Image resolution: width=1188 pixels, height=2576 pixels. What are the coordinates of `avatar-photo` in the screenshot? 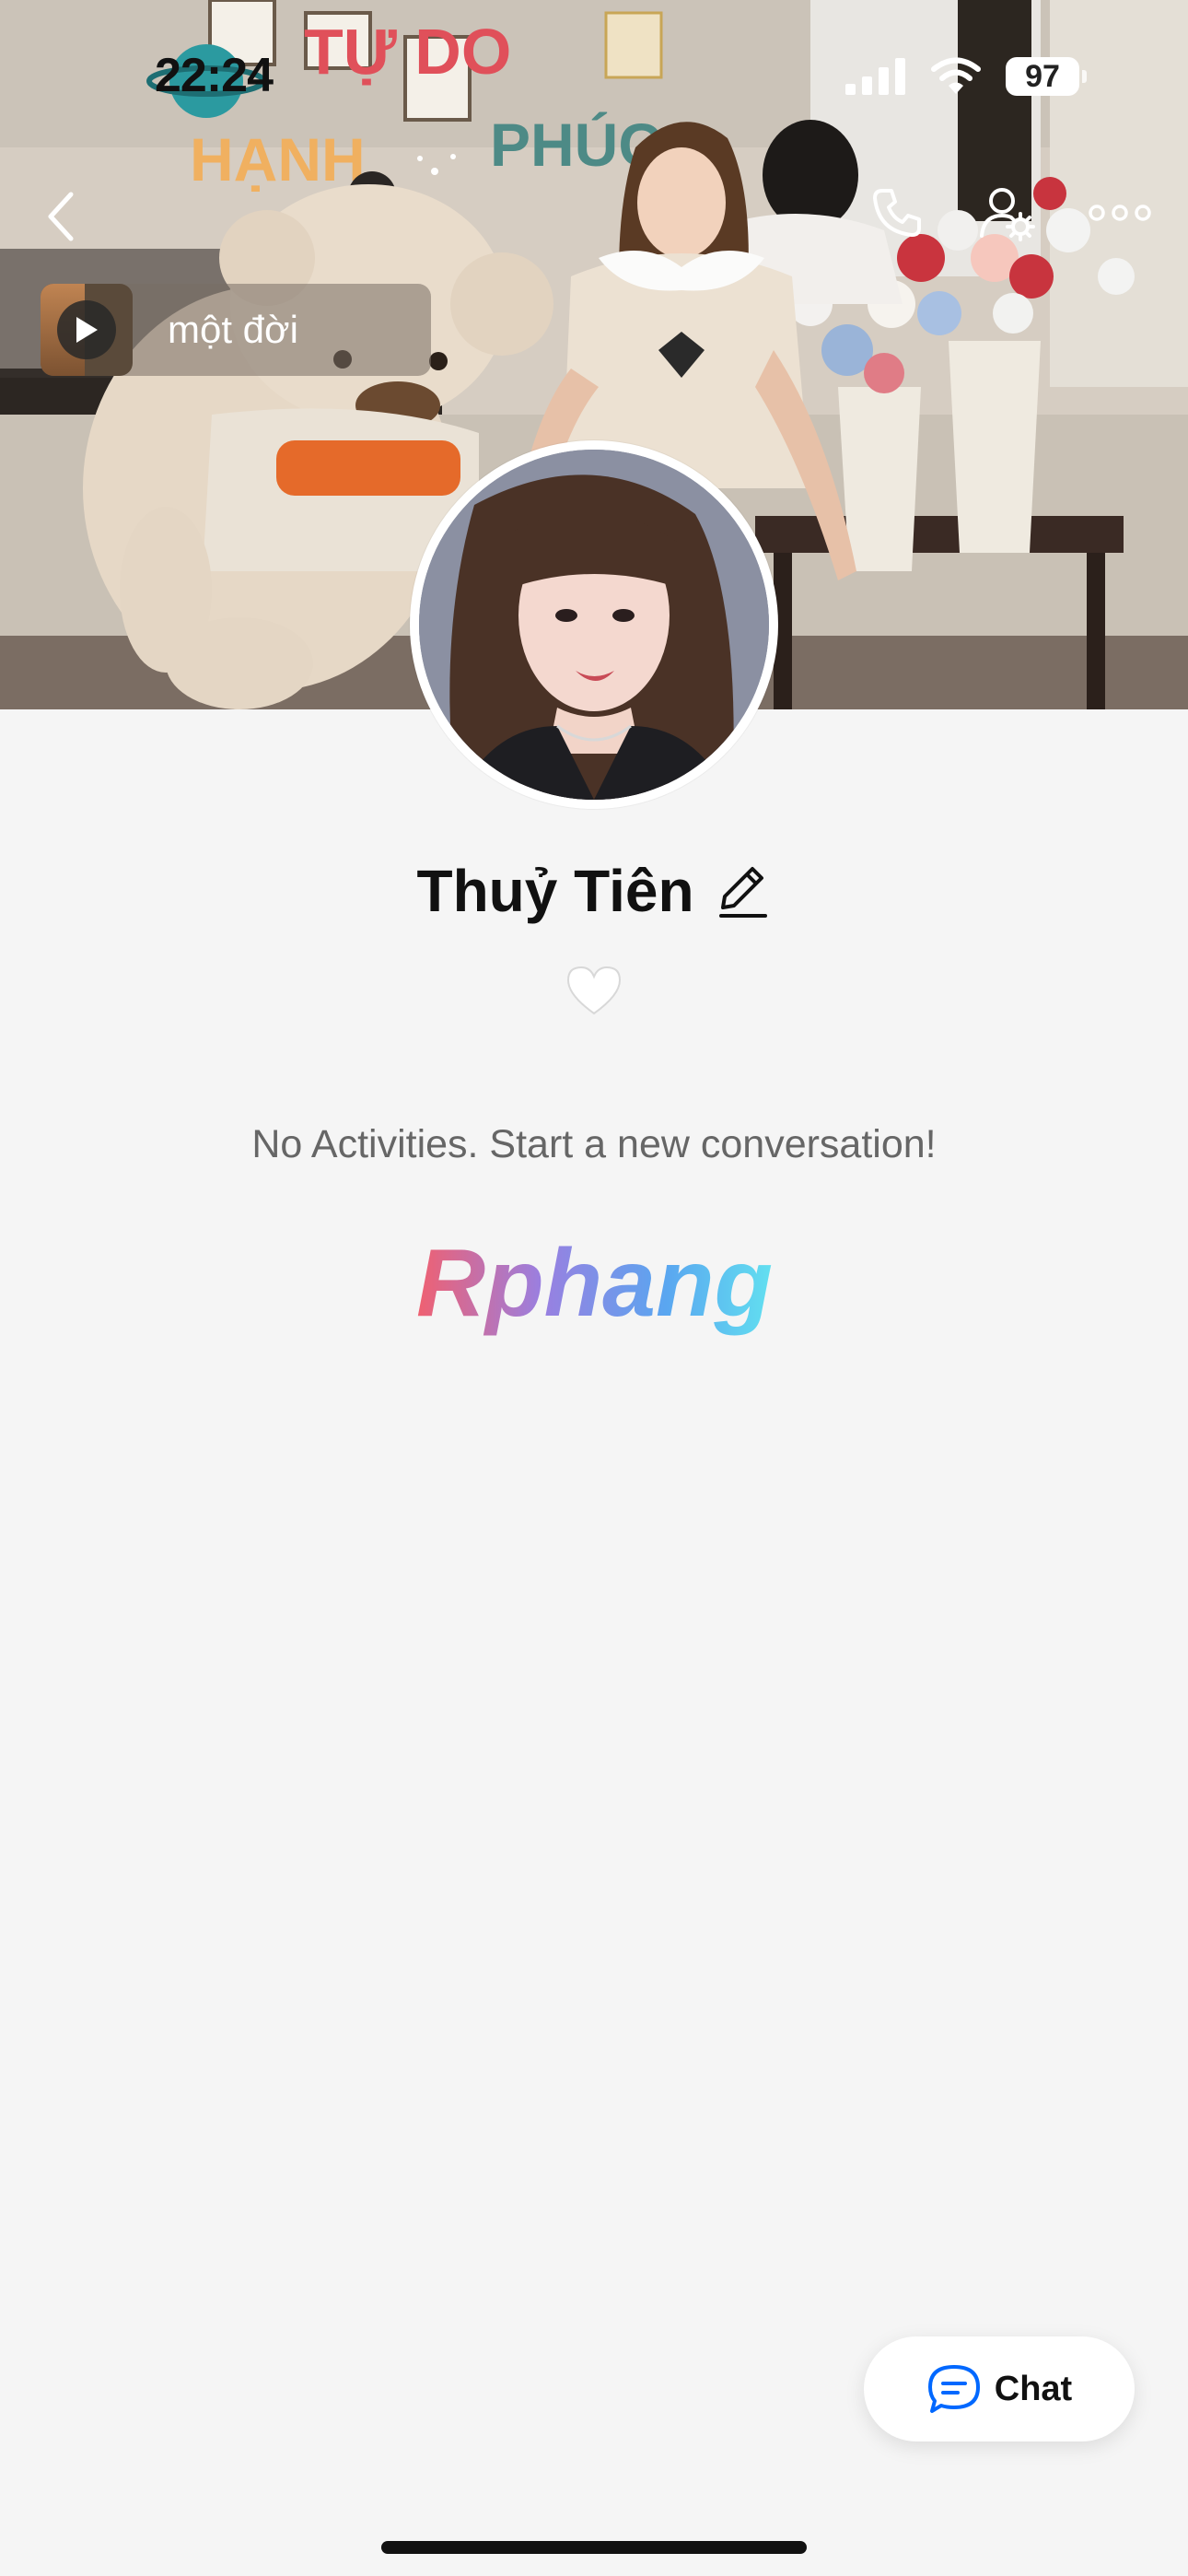 It's located at (594, 625).